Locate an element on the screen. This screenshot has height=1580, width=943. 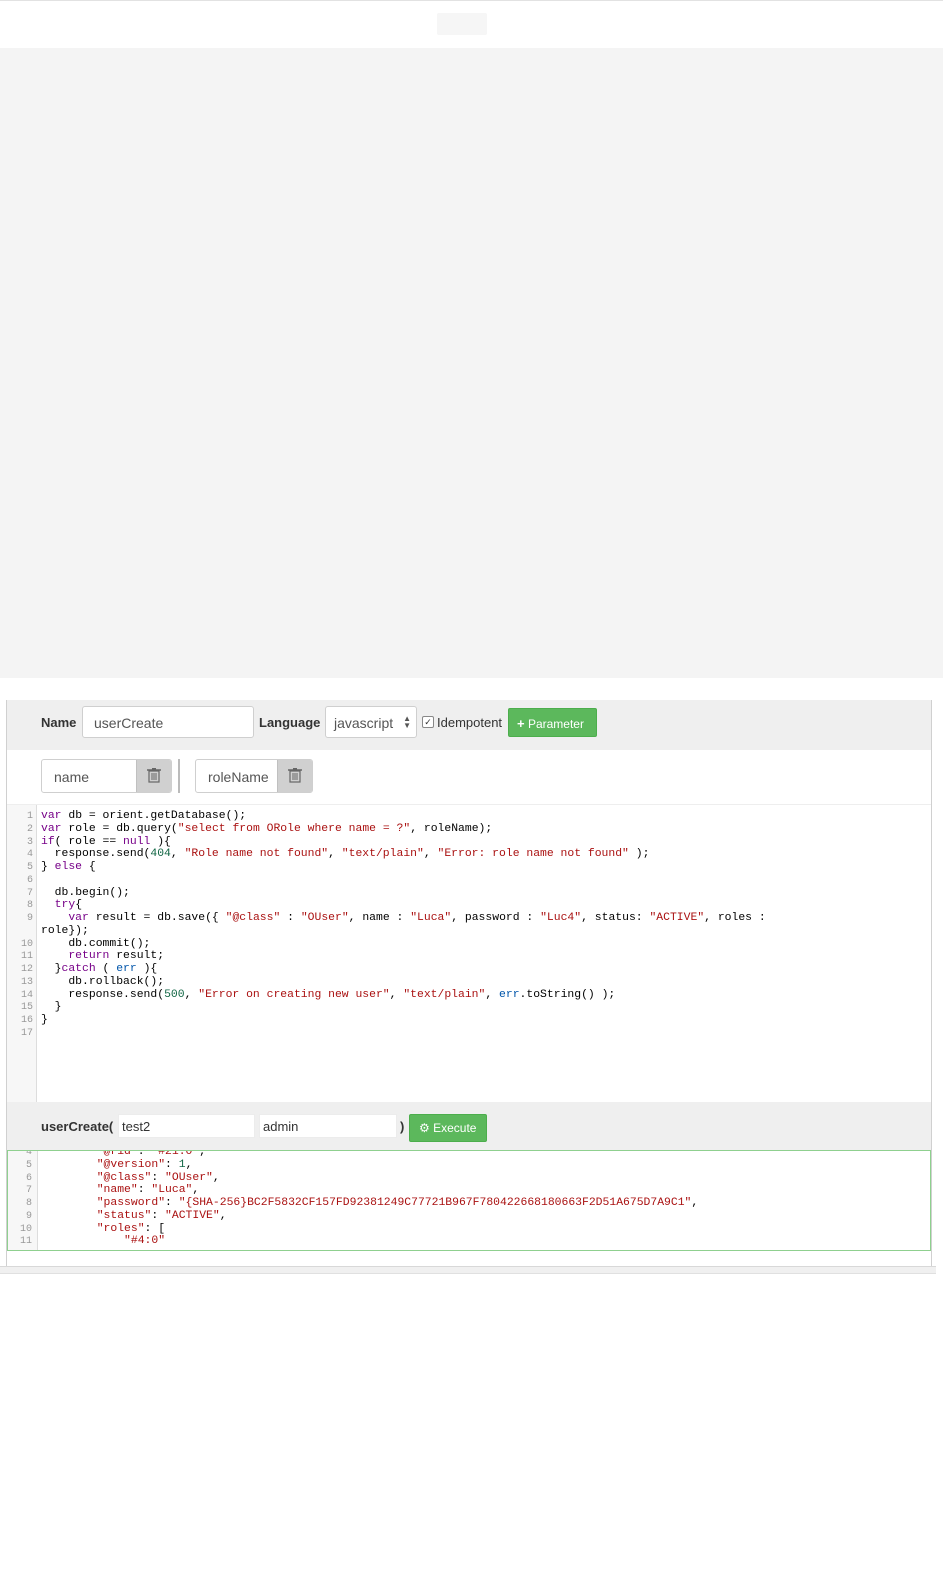
code-line: db.rollback(); is located at coordinates (116, 981).